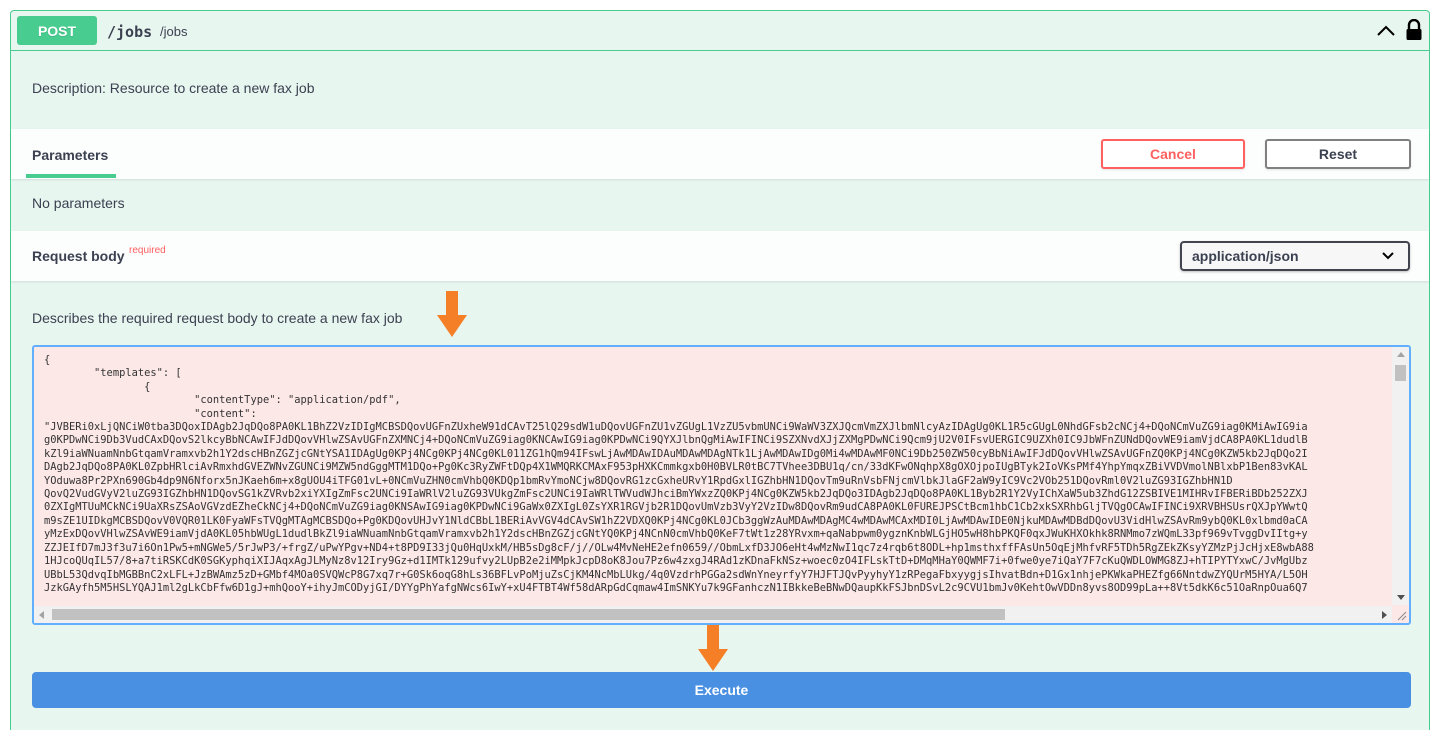  Describe the element at coordinates (41, 615) in the screenshot. I see `scroll-left-icon` at that location.